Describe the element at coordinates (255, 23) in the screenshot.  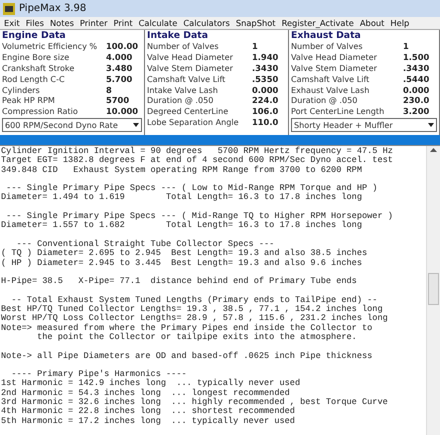
I see `menu-item: SnapShot` at that location.